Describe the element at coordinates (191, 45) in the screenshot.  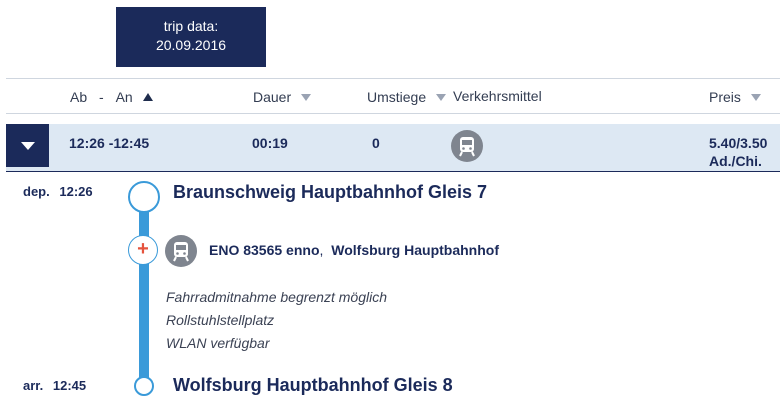
I see `trip-date-value: 20.09.2016` at that location.